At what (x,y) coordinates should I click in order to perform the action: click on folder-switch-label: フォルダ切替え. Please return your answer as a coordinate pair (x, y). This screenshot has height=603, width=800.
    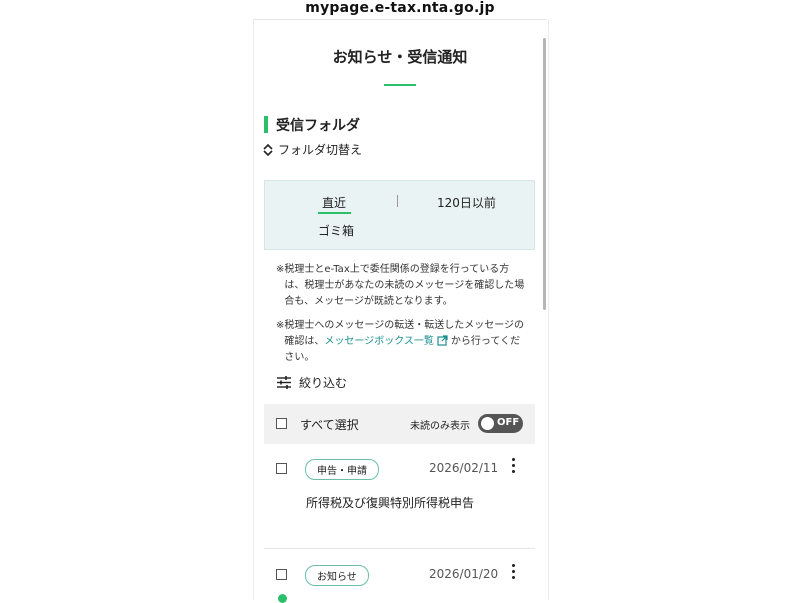
    Looking at the image, I should click on (320, 150).